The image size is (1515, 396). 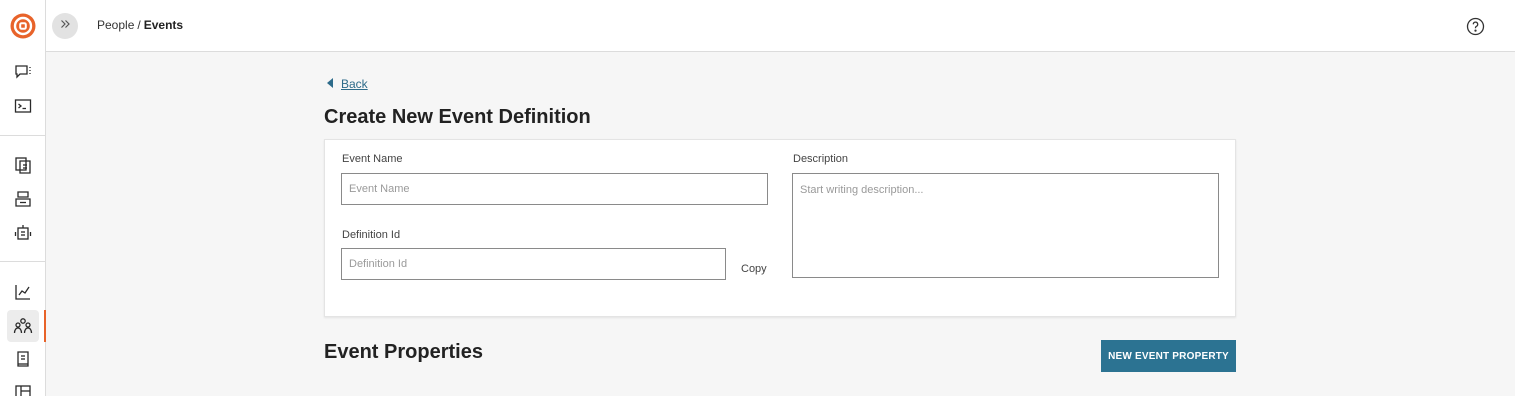 I want to click on event-name-label: Event Name, so click(x=372, y=159).